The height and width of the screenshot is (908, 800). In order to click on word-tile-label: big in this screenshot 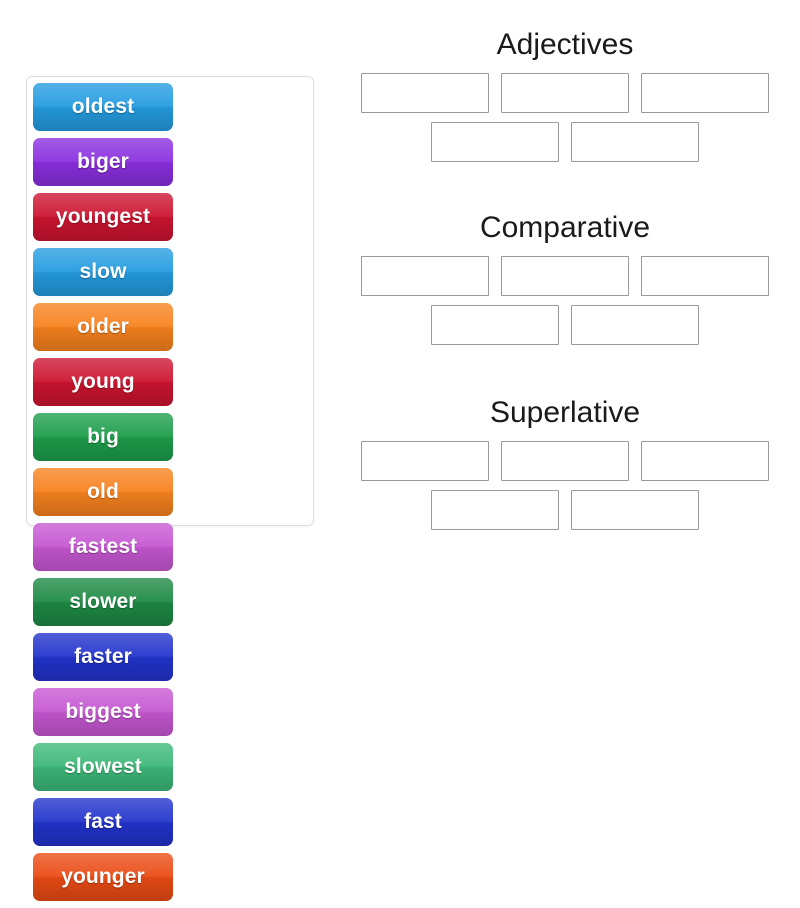, I will do `click(103, 436)`.